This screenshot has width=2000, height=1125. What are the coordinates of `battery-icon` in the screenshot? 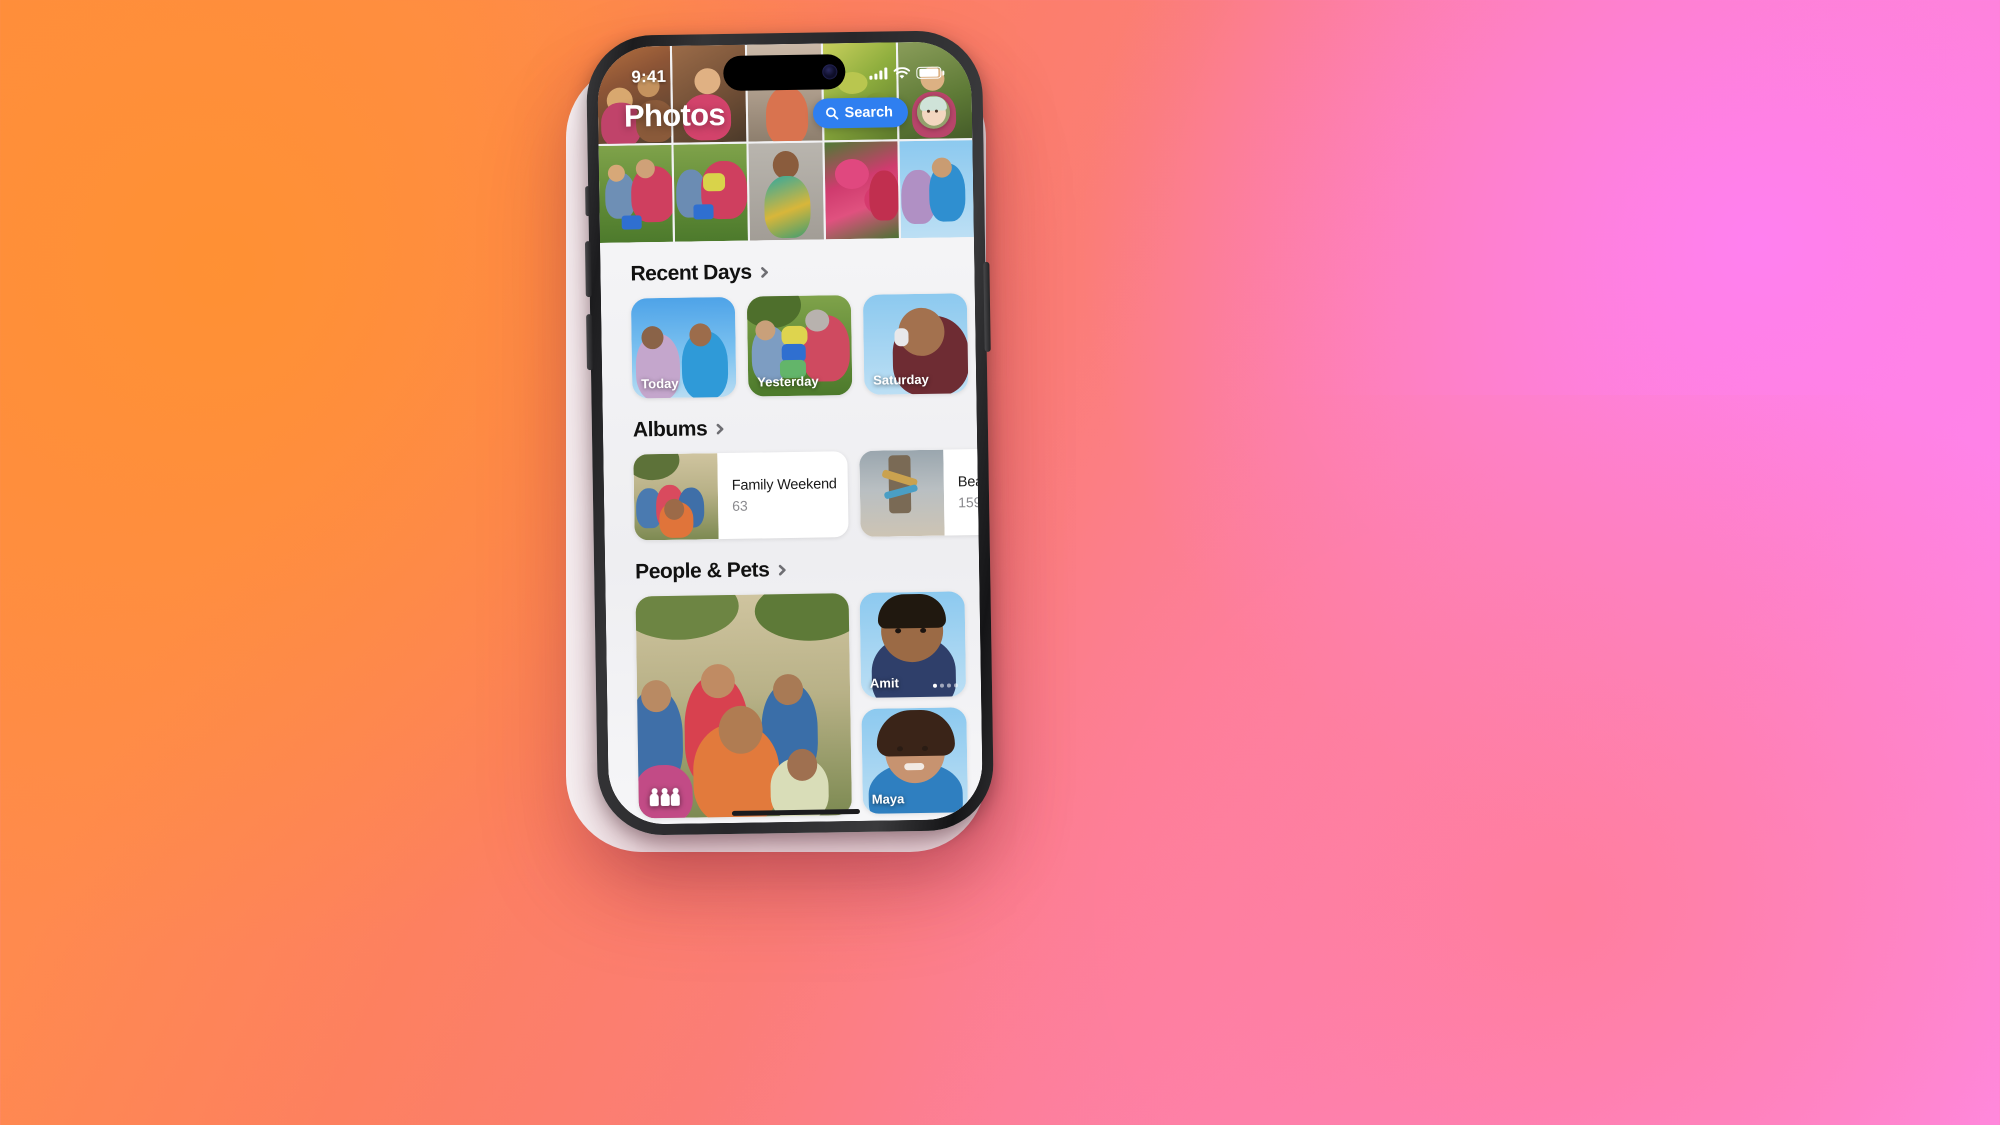 It's located at (929, 73).